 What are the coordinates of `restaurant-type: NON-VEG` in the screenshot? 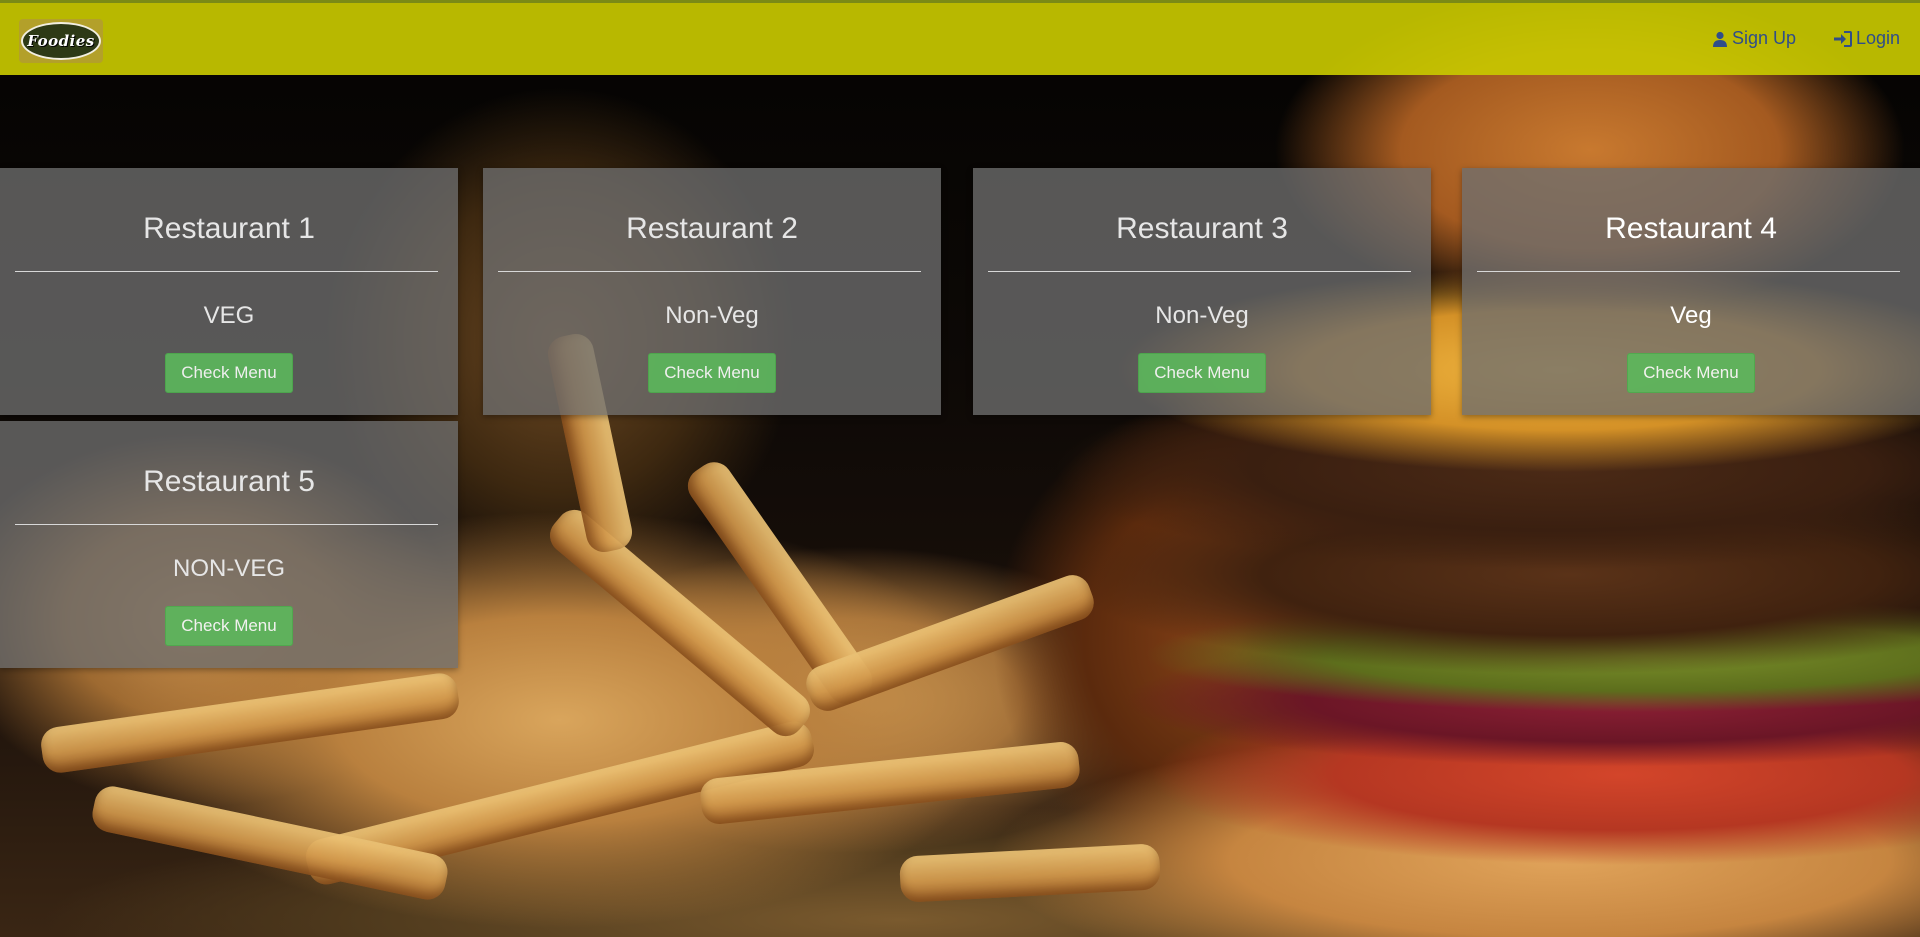 It's located at (228, 568).